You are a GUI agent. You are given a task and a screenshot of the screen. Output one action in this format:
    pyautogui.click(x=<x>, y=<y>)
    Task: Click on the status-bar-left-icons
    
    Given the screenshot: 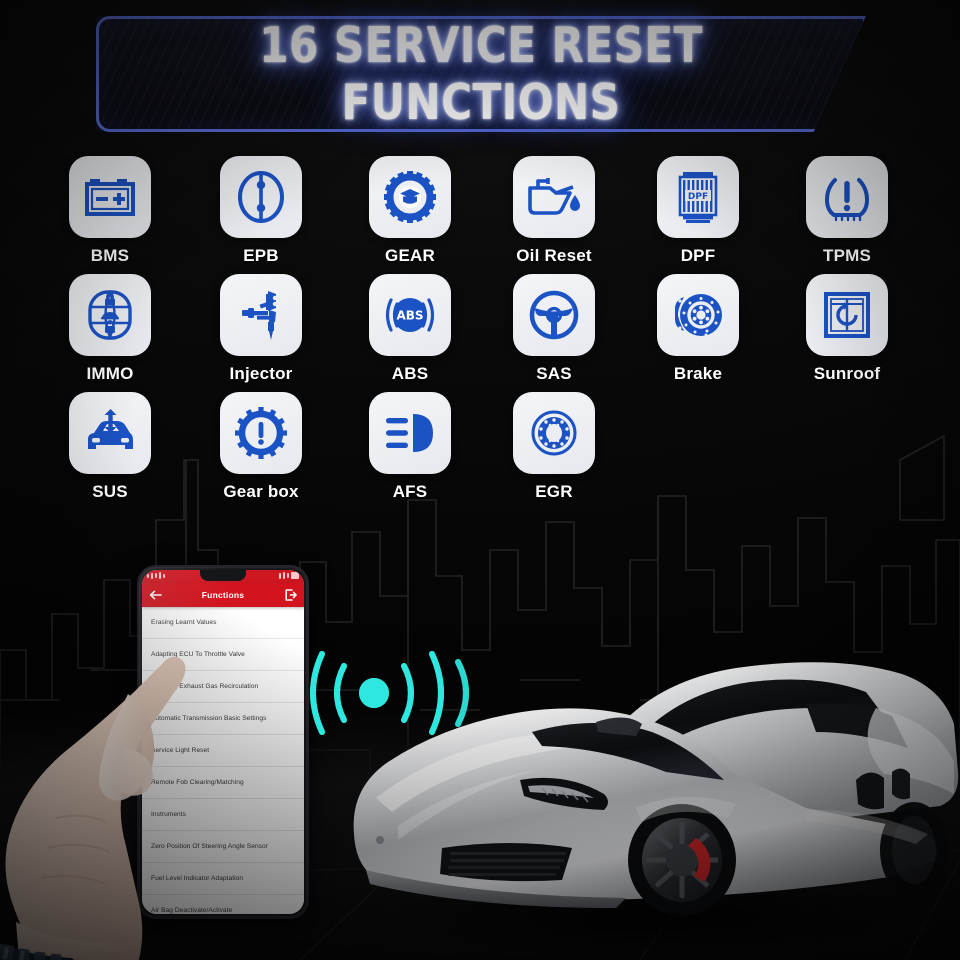 What is the action you would take?
    pyautogui.click(x=156, y=575)
    